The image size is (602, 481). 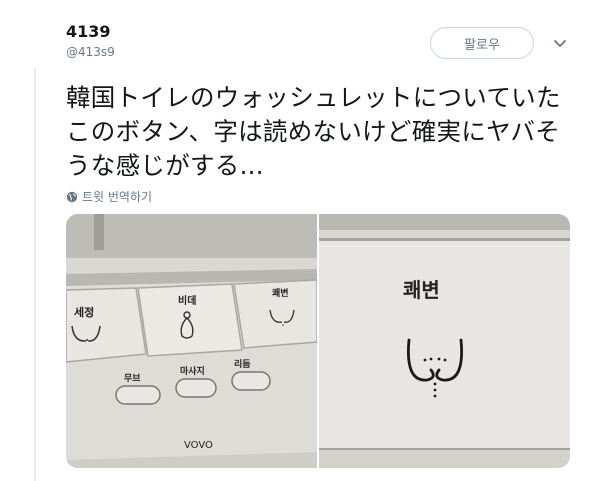 I want to click on photo-small-label-massage: 마사지, so click(x=192, y=371).